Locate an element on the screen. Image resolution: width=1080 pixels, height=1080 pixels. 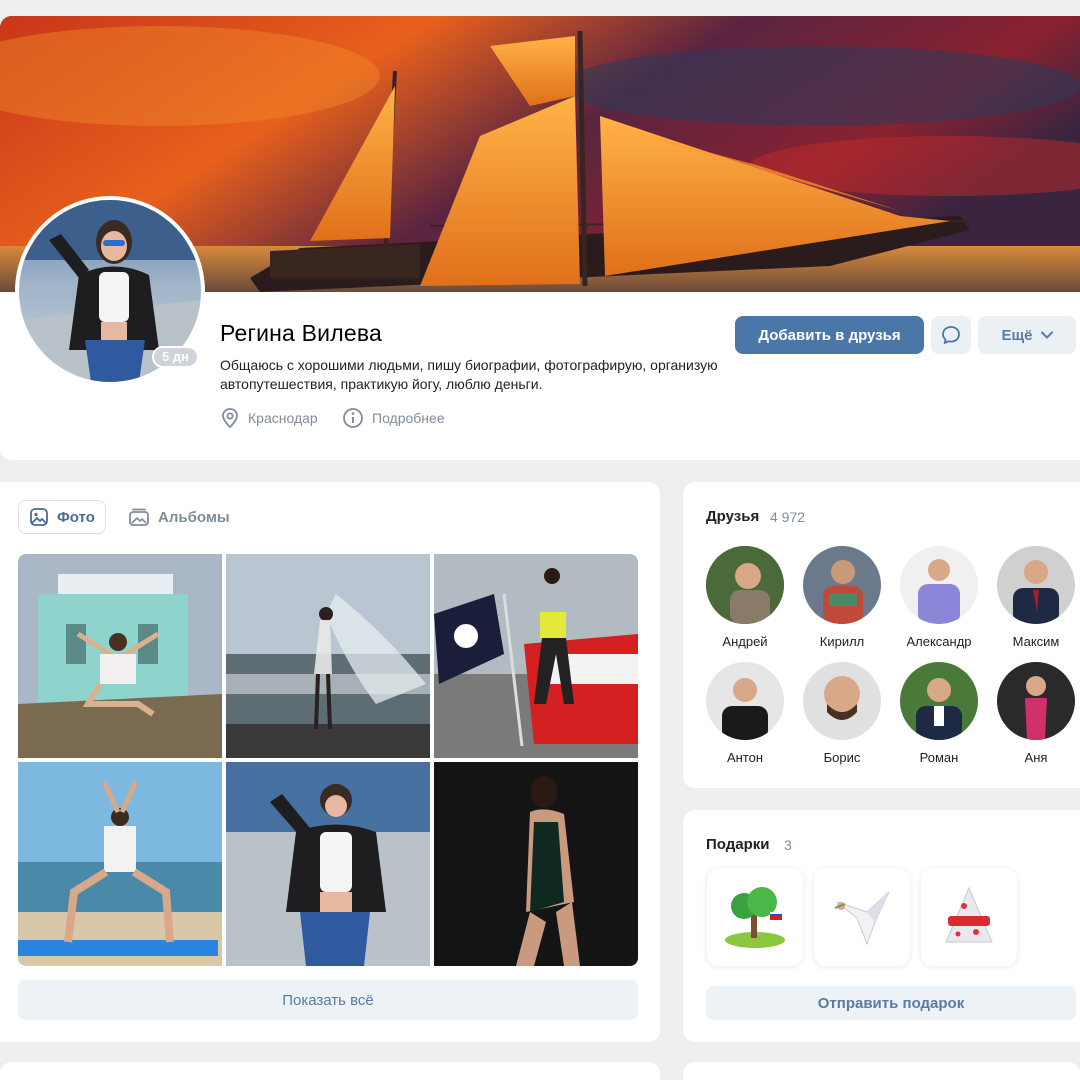
more-label: Ещё is located at coordinates (1017, 335).